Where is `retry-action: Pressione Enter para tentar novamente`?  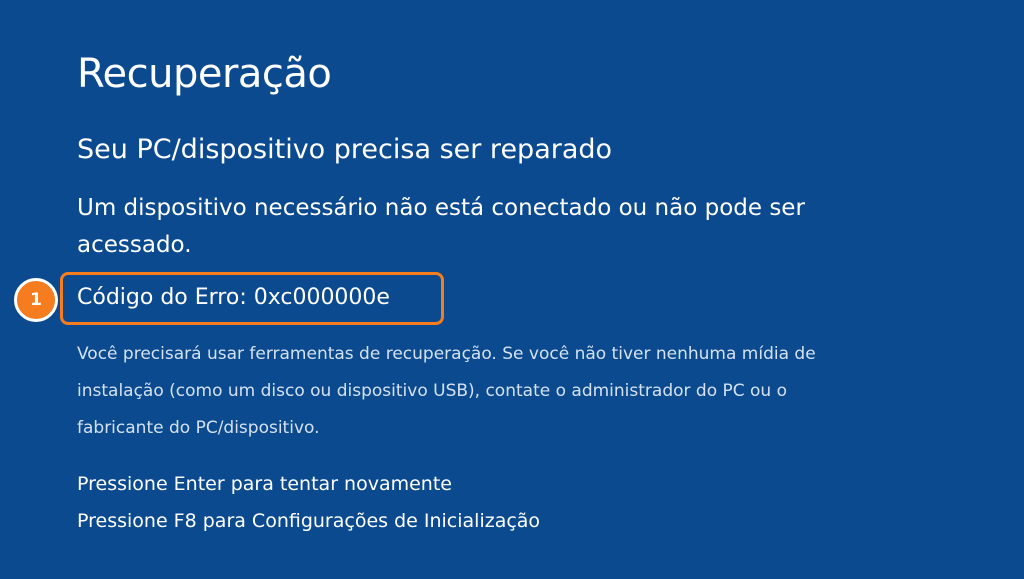
retry-action: Pressione Enter para tentar novamente is located at coordinates (308, 484).